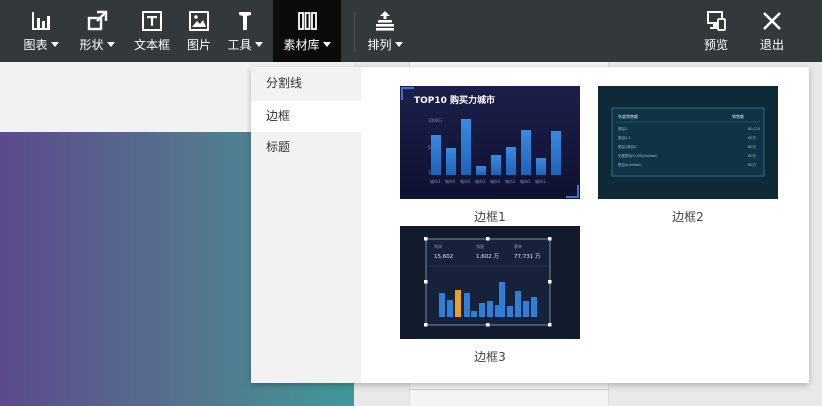 The height and width of the screenshot is (406, 822). What do you see at coordinates (622, 128) in the screenshot?
I see `border-2-row-name: 类目1` at bounding box center [622, 128].